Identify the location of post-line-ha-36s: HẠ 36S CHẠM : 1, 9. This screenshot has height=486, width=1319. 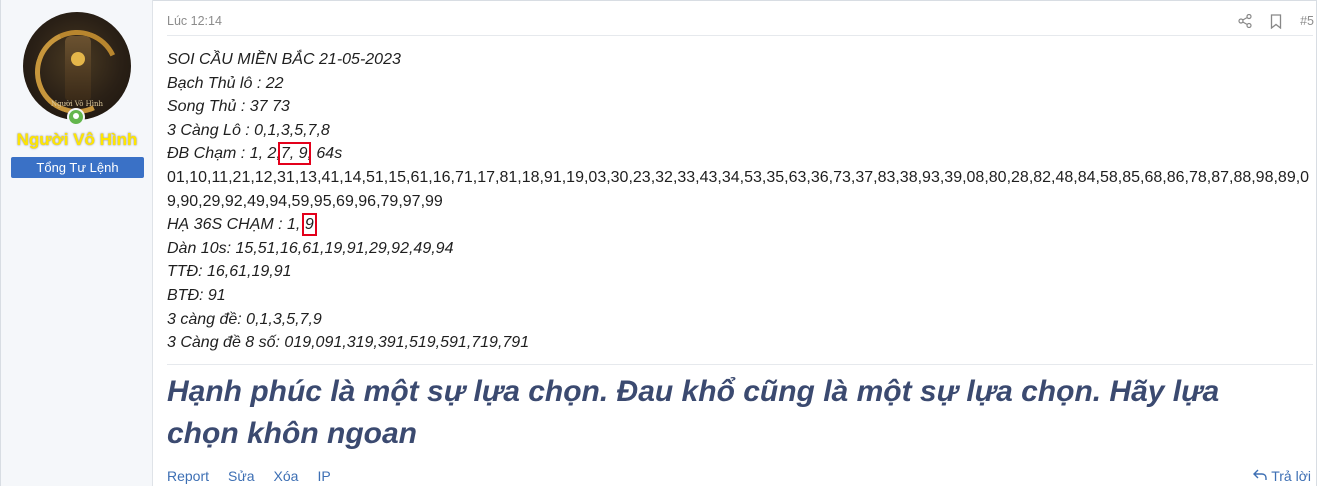
(739, 225).